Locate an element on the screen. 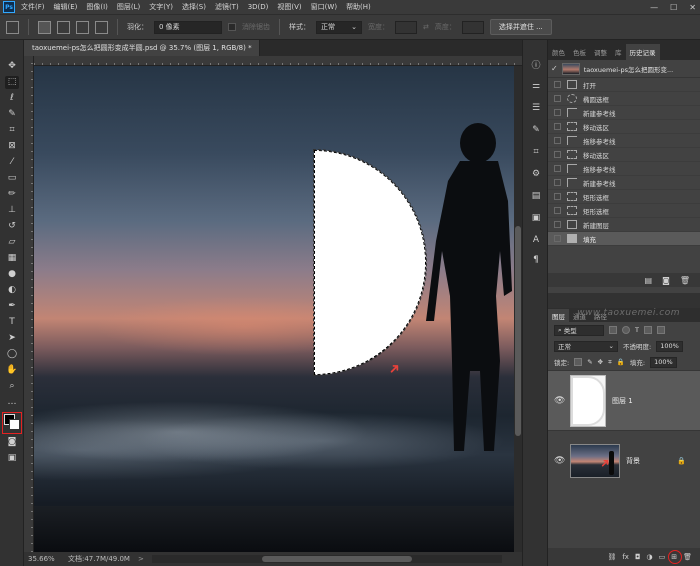 Image resolution: width=700 pixels, height=566 pixels. blur-tool-icon: ● is located at coordinates (12, 274).